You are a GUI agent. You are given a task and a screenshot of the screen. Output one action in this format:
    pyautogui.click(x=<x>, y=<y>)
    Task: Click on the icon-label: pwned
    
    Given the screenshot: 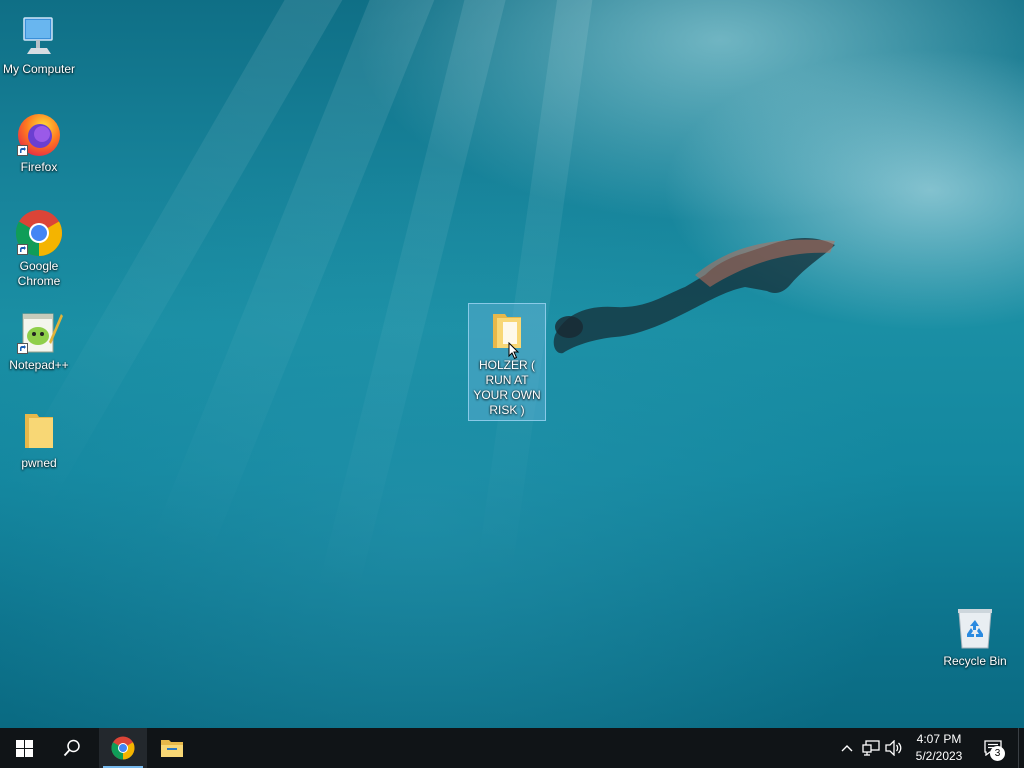 What is the action you would take?
    pyautogui.click(x=39, y=463)
    